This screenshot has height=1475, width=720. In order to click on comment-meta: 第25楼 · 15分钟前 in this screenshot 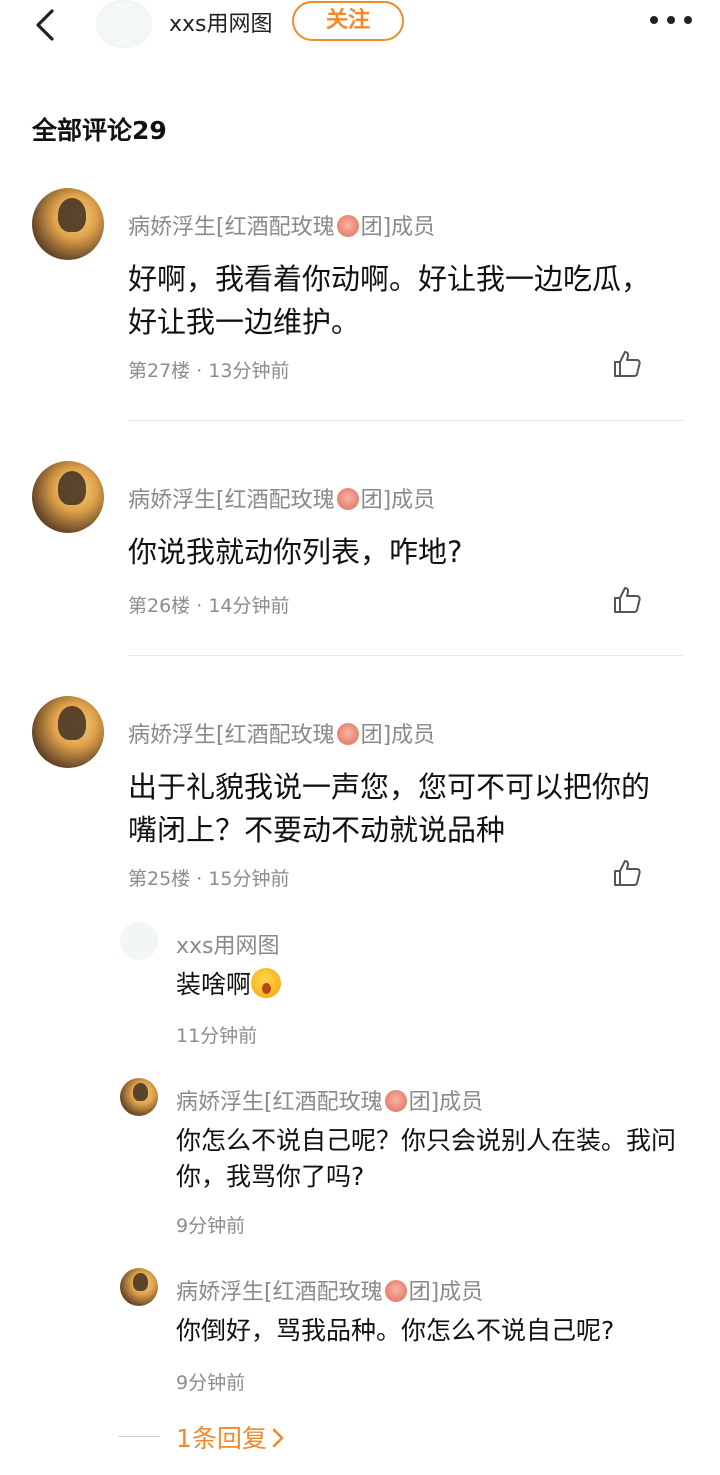, I will do `click(209, 877)`.